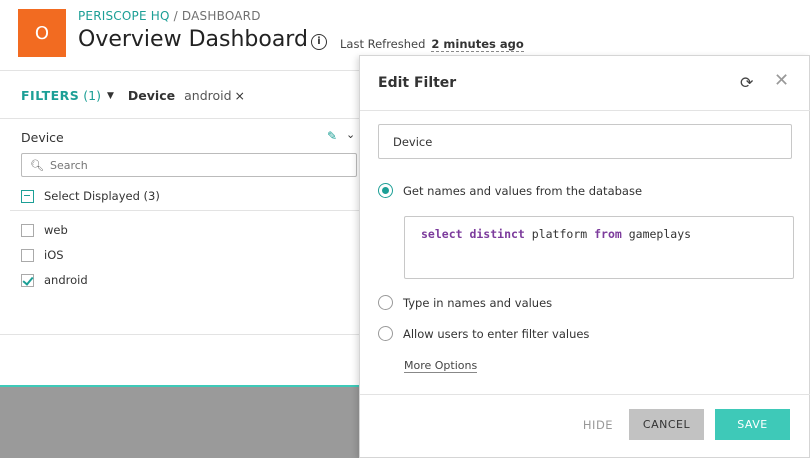 The image size is (810, 458). I want to click on info-icon: i, so click(319, 42).